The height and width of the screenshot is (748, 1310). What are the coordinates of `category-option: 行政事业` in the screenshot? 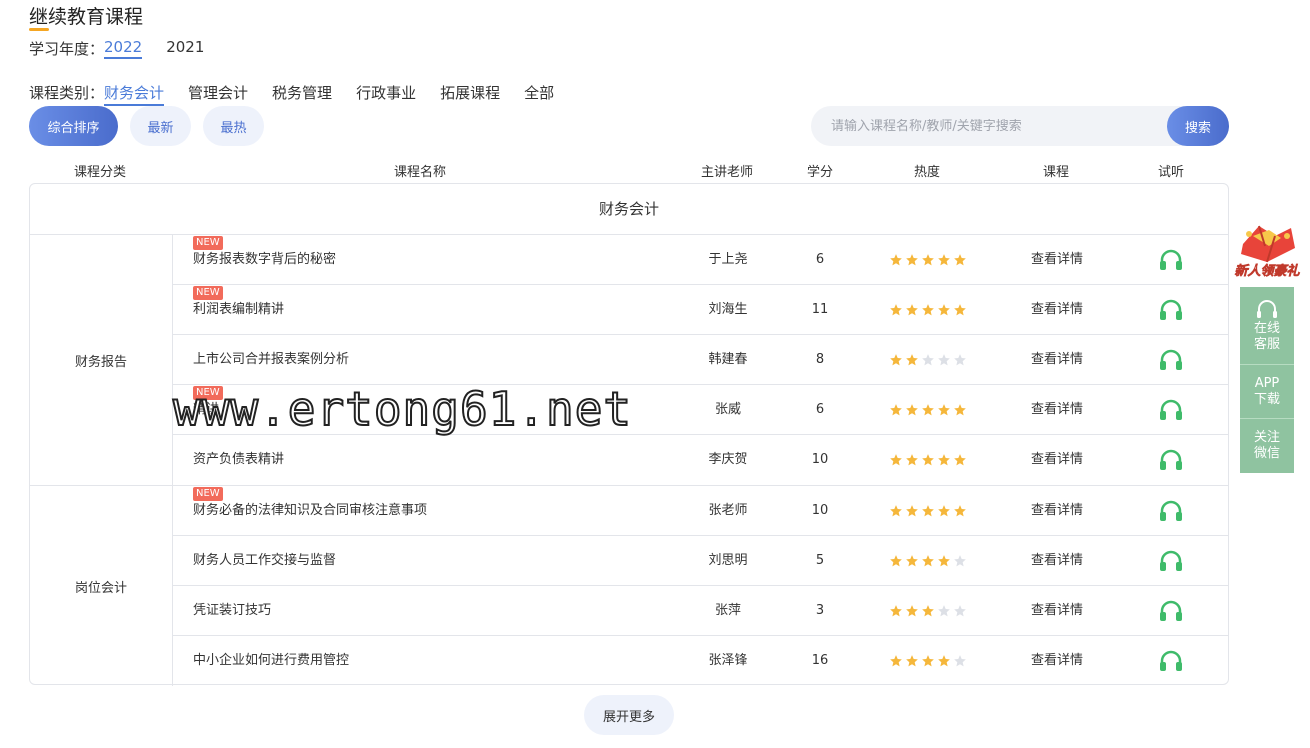 It's located at (386, 94).